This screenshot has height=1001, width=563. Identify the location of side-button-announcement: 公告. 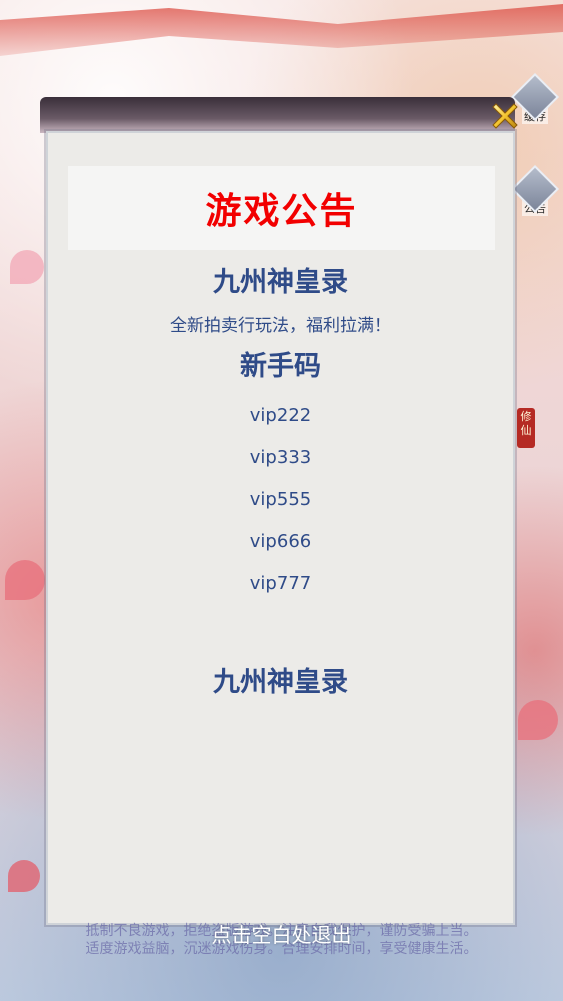
(535, 190).